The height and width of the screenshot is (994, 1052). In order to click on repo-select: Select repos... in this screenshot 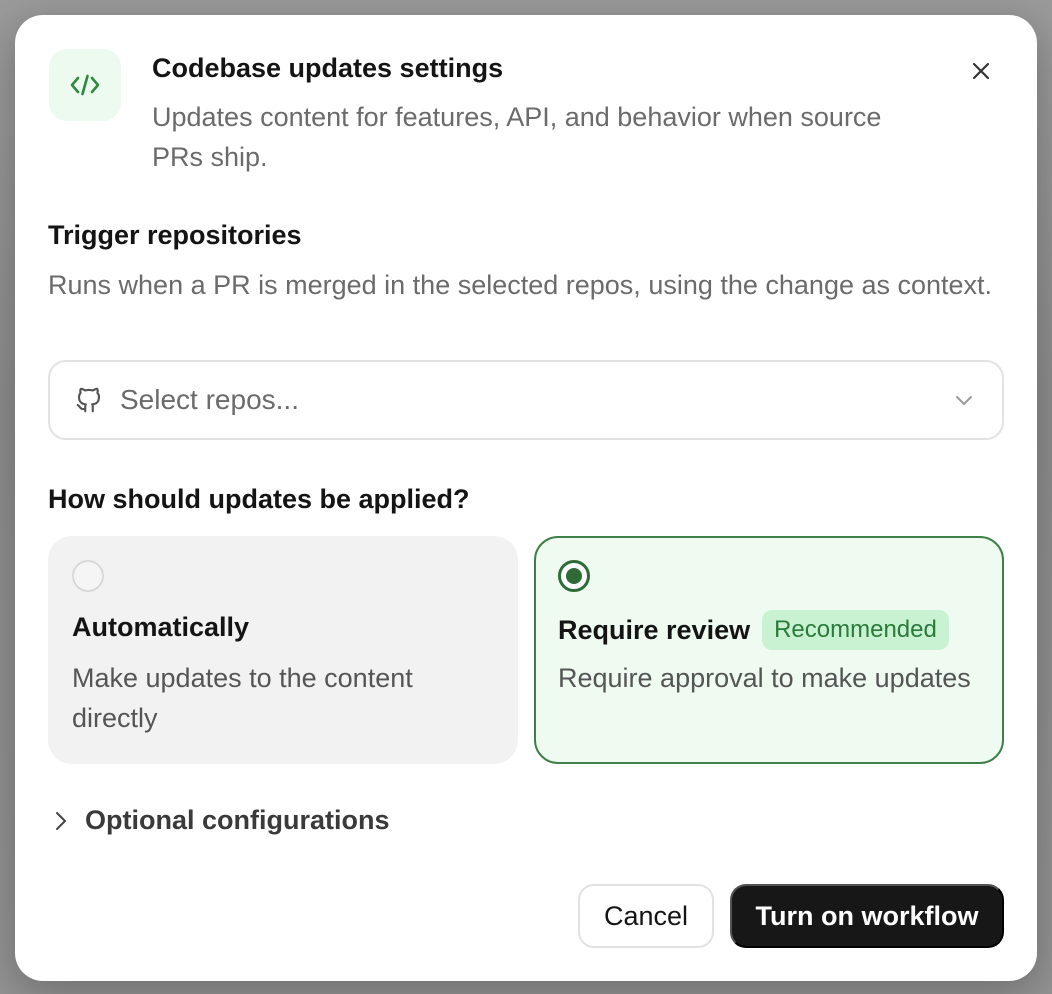, I will do `click(526, 400)`.